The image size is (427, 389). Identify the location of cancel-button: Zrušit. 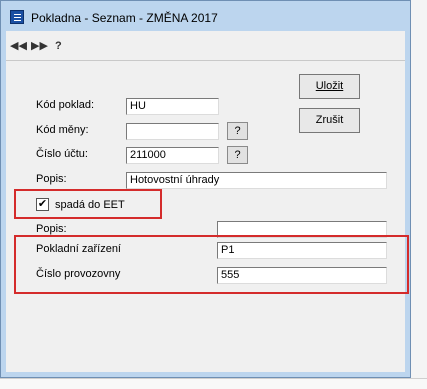
(329, 120).